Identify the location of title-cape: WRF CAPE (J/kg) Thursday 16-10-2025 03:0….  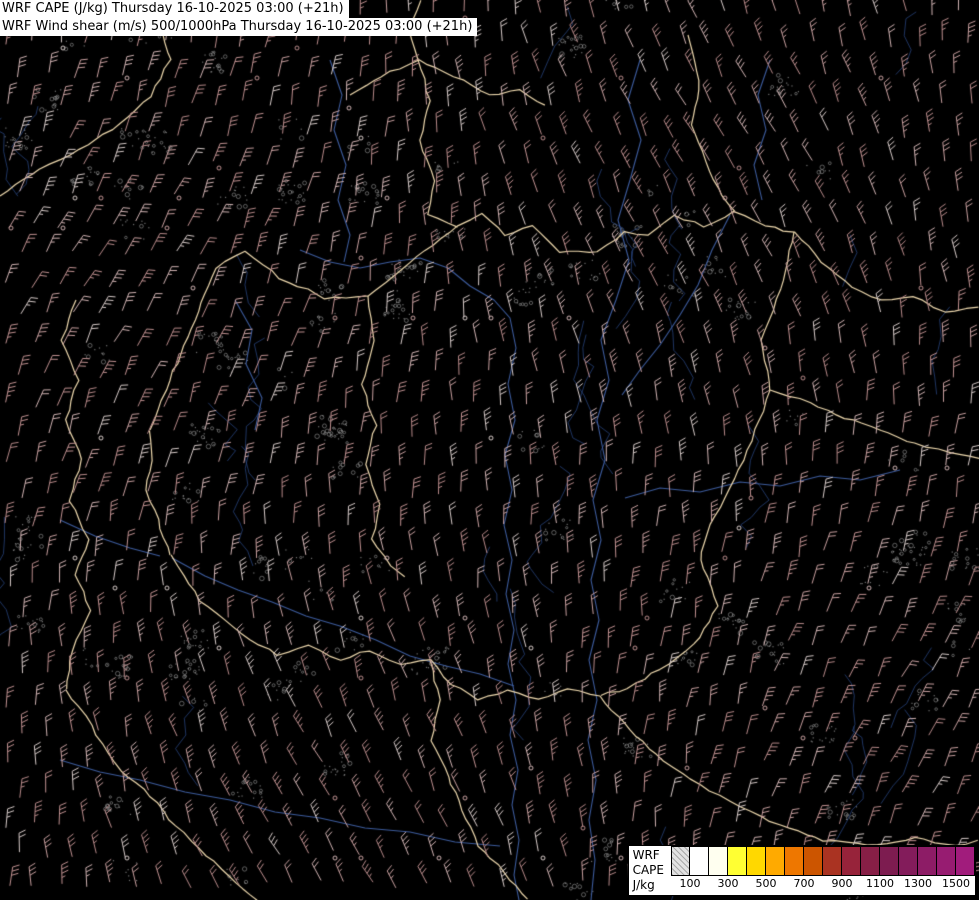
(174, 9).